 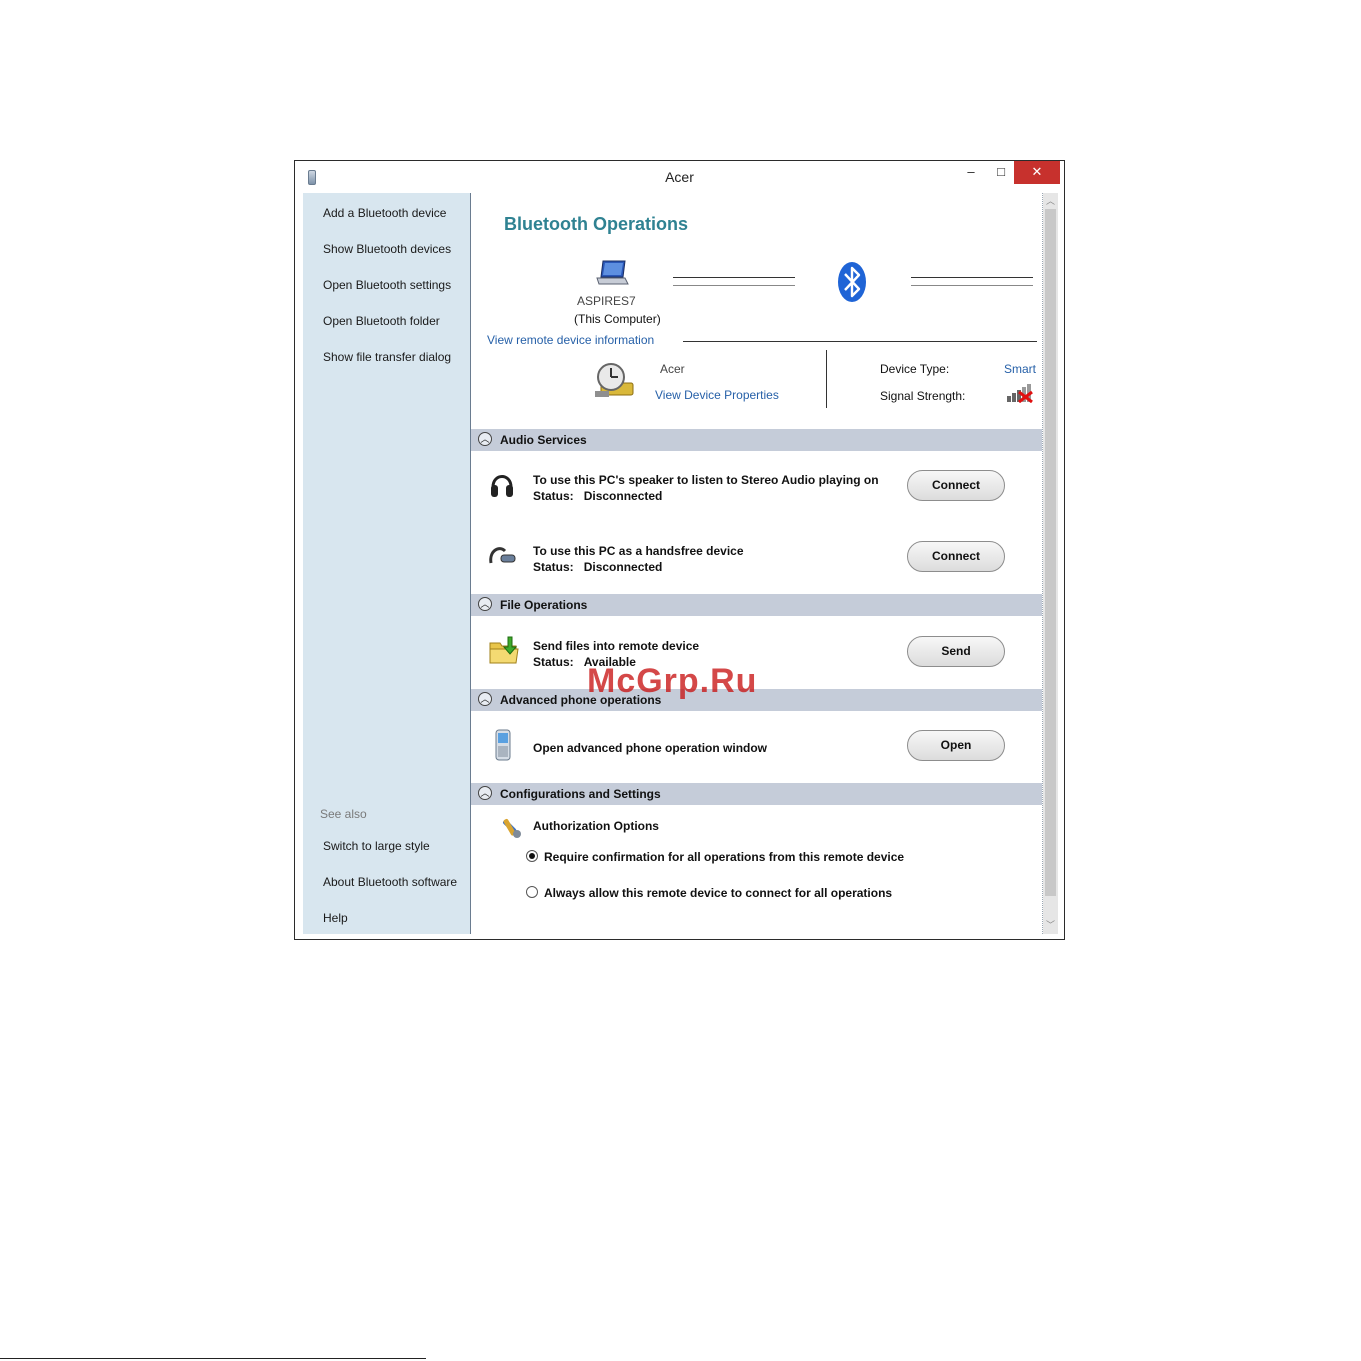 I want to click on title-bar: Acer – □ ✕, so click(x=679, y=176).